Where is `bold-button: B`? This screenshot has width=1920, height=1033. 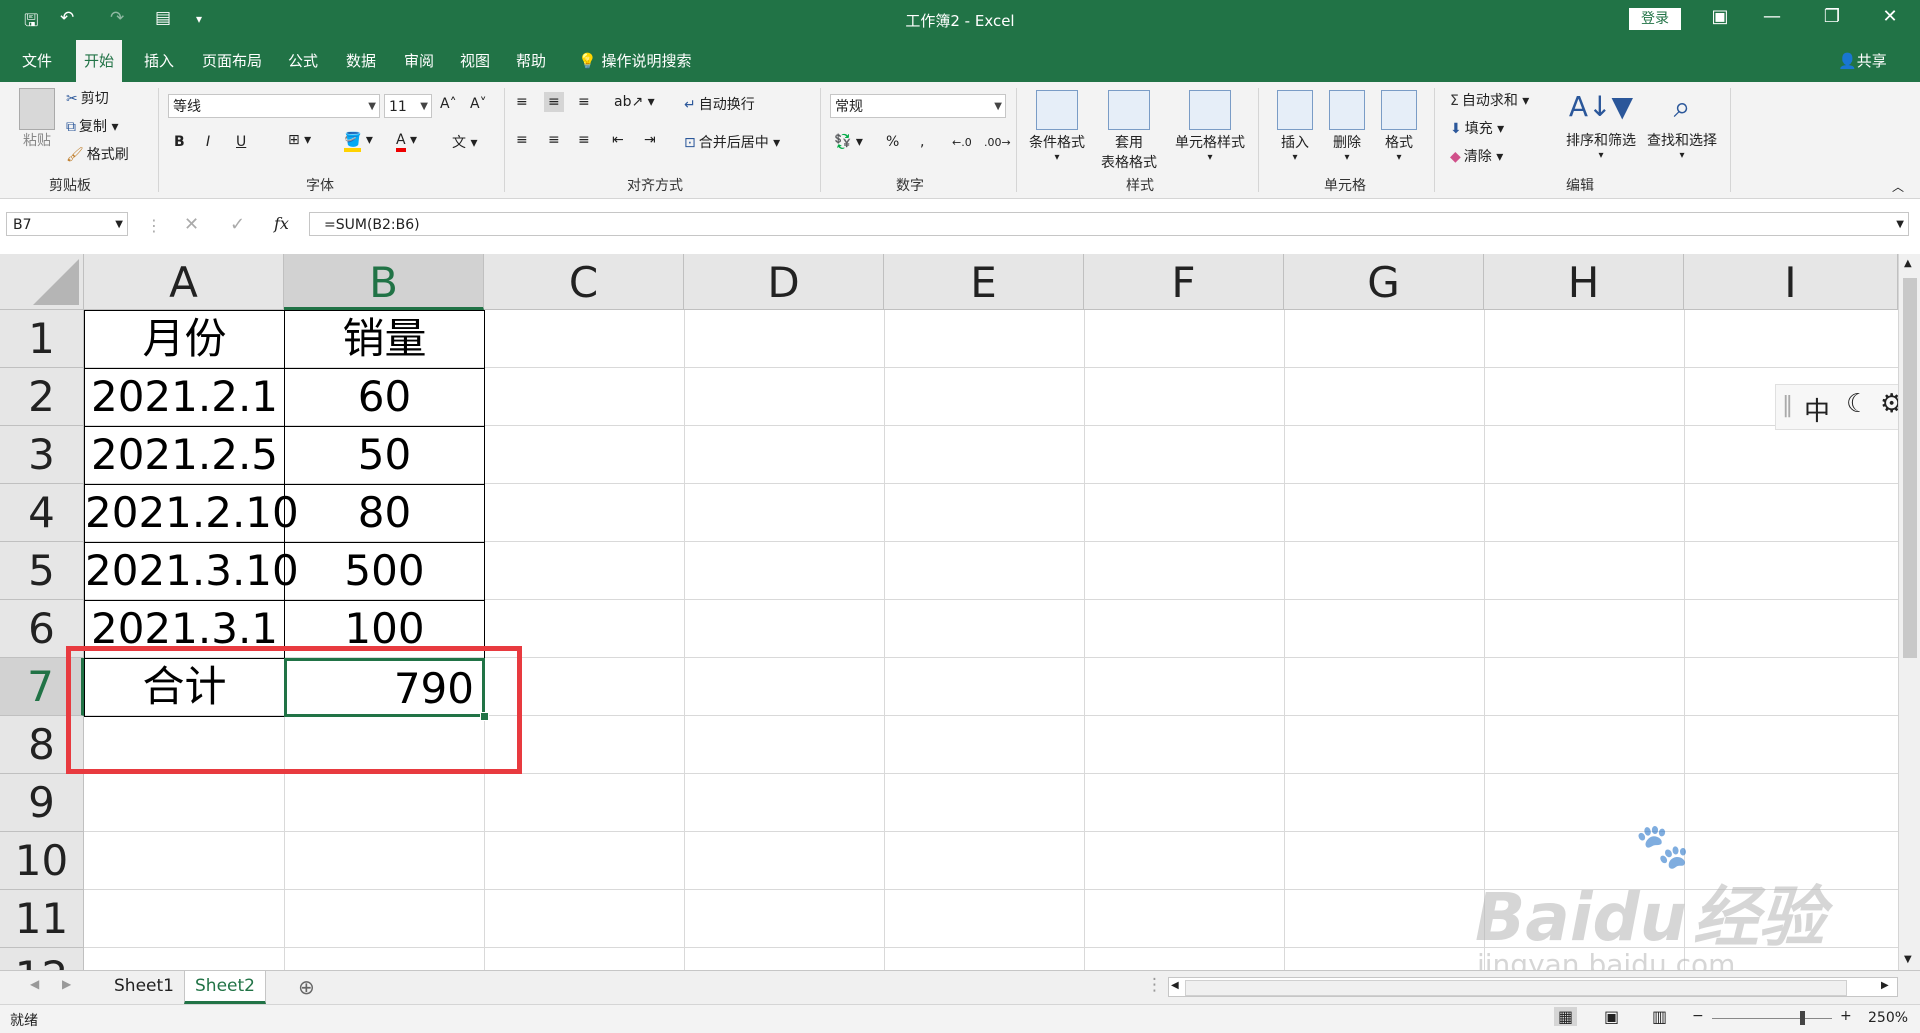 bold-button: B is located at coordinates (179, 142).